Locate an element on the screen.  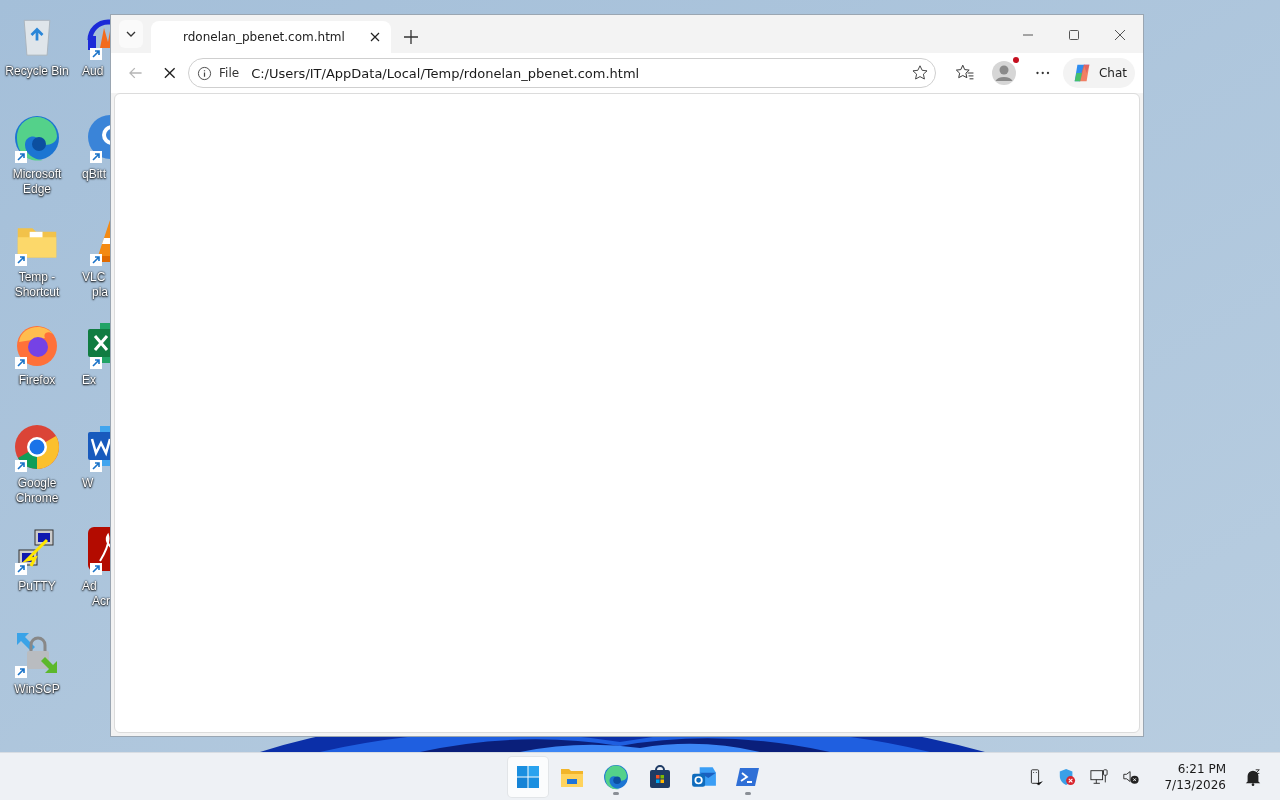
info-icon is located at coordinates (205, 73).